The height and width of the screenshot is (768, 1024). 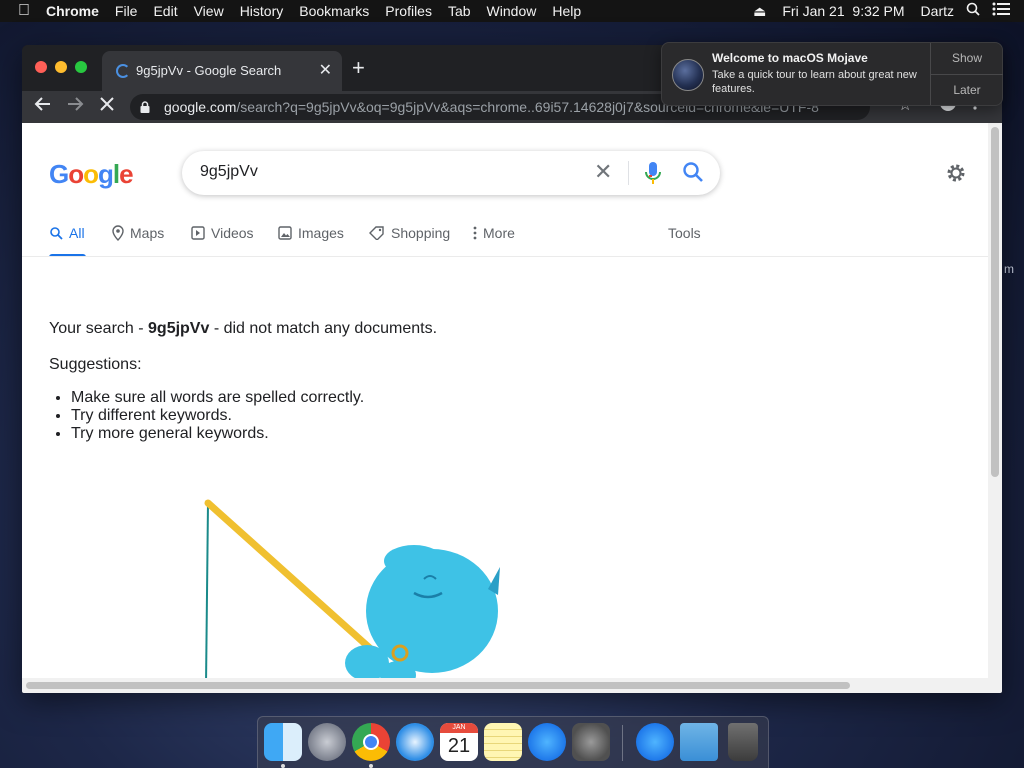 I want to click on tab-more: More, so click(x=494, y=233).